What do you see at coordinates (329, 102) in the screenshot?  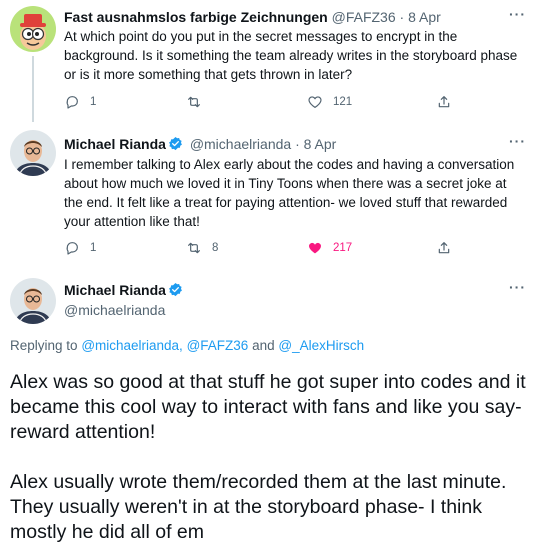 I see `like-button: 121` at bounding box center [329, 102].